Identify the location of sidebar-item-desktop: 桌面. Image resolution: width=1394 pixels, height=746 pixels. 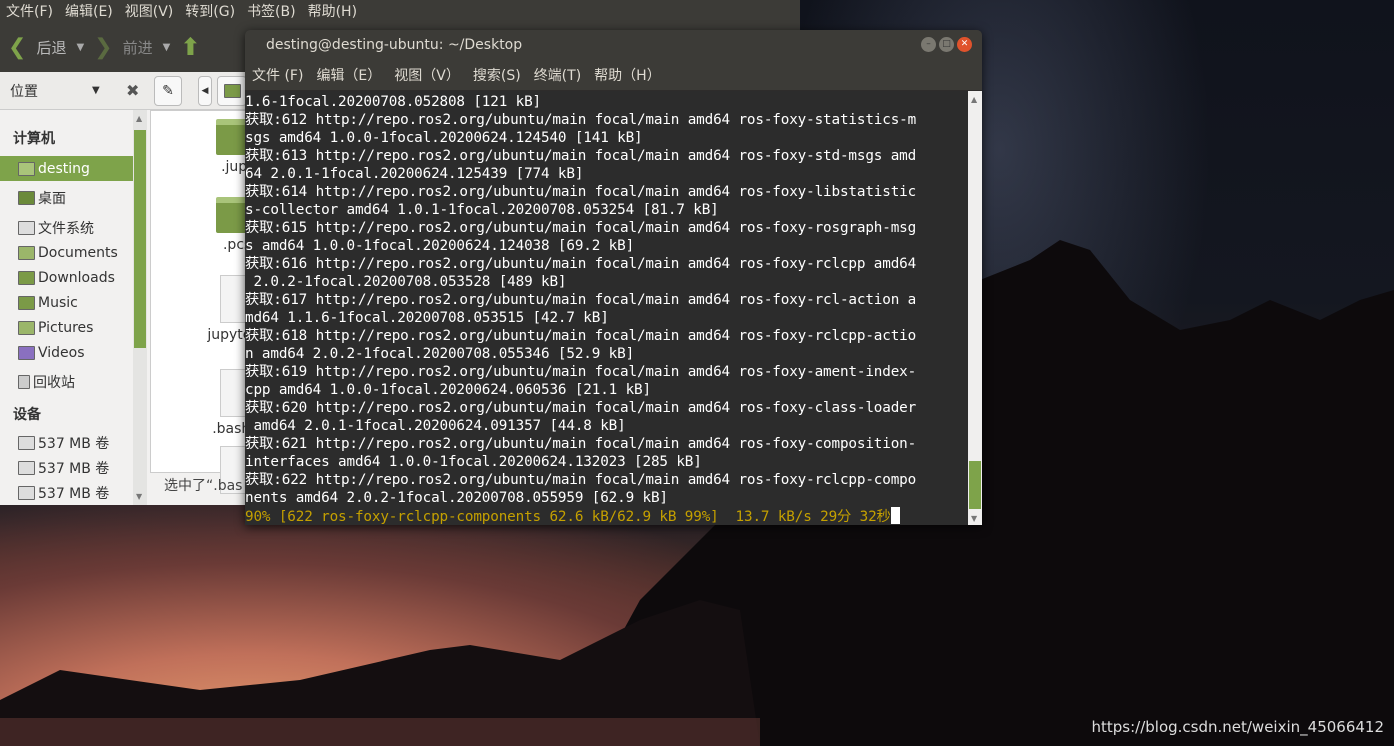
(66, 197).